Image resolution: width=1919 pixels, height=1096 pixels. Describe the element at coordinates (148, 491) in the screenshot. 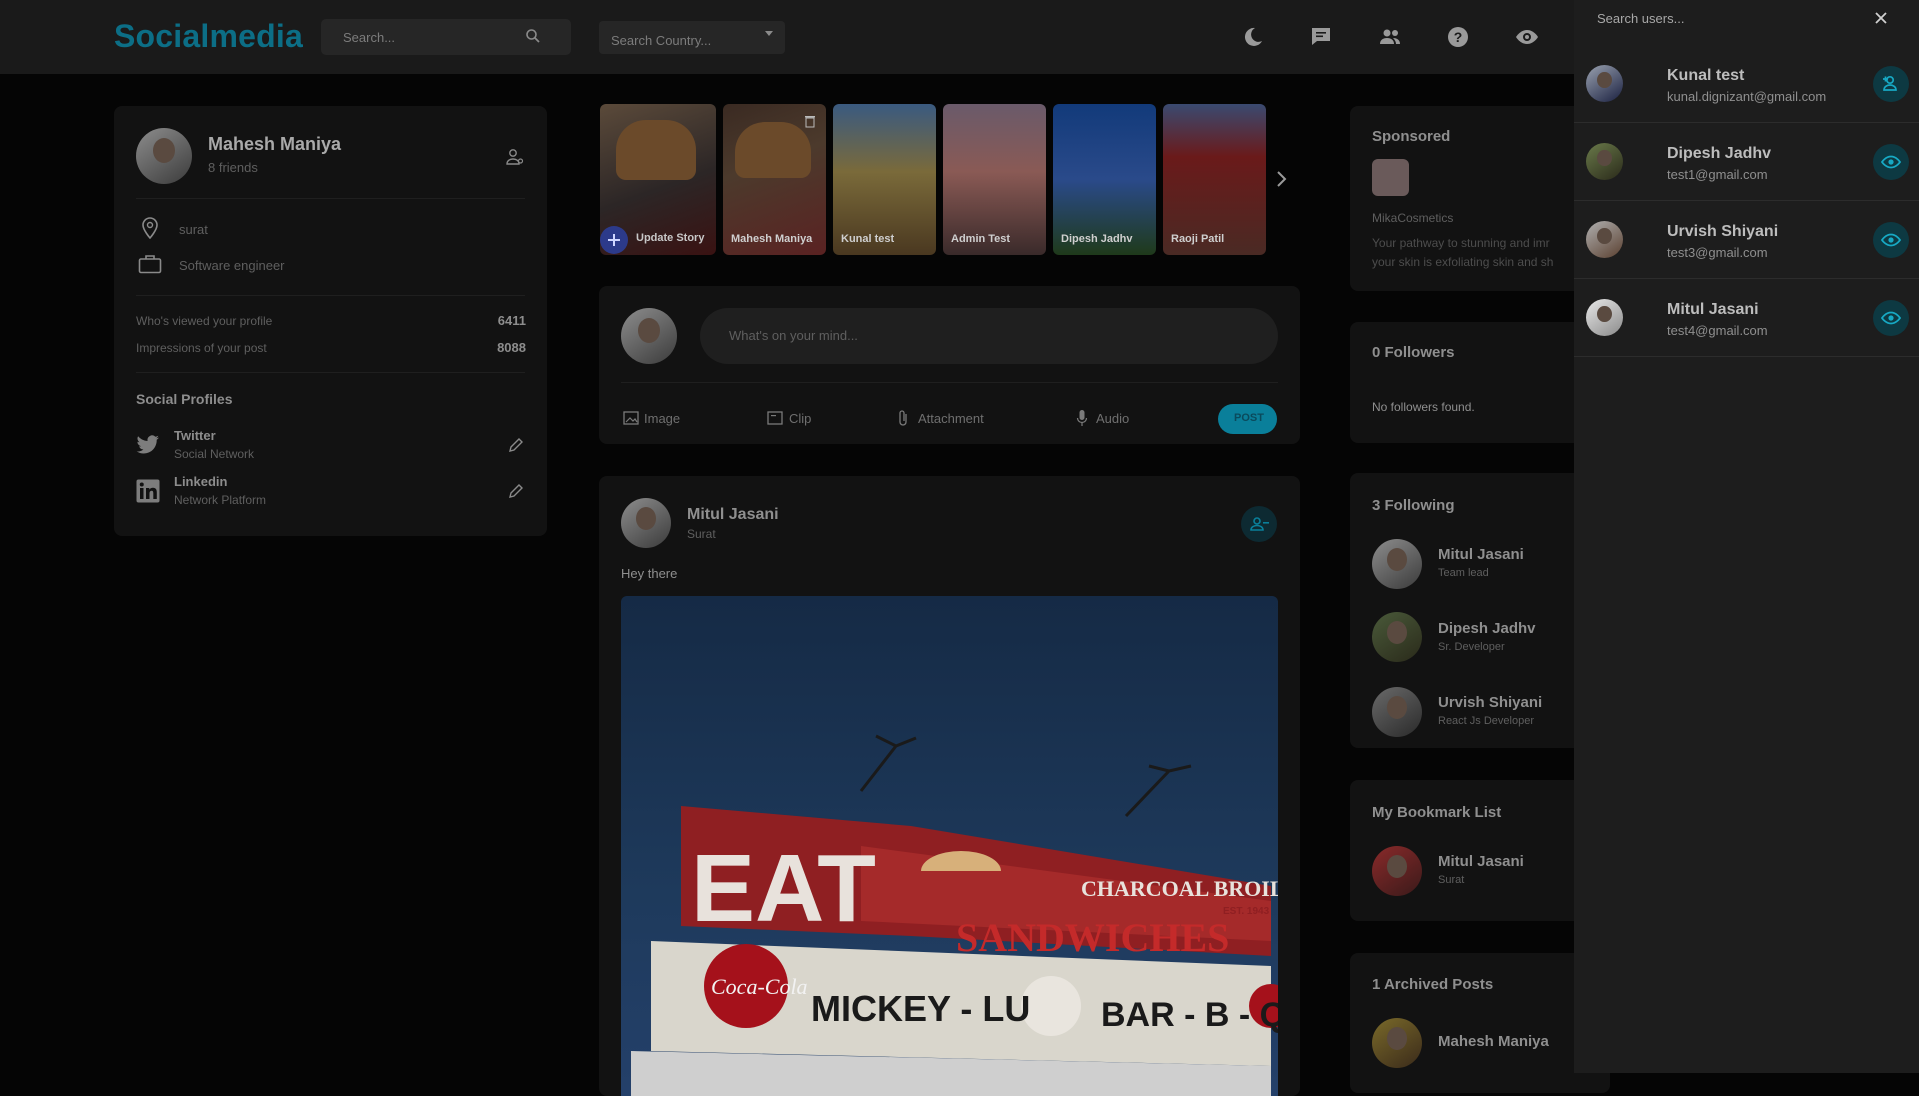

I see `linkedin-icon` at that location.